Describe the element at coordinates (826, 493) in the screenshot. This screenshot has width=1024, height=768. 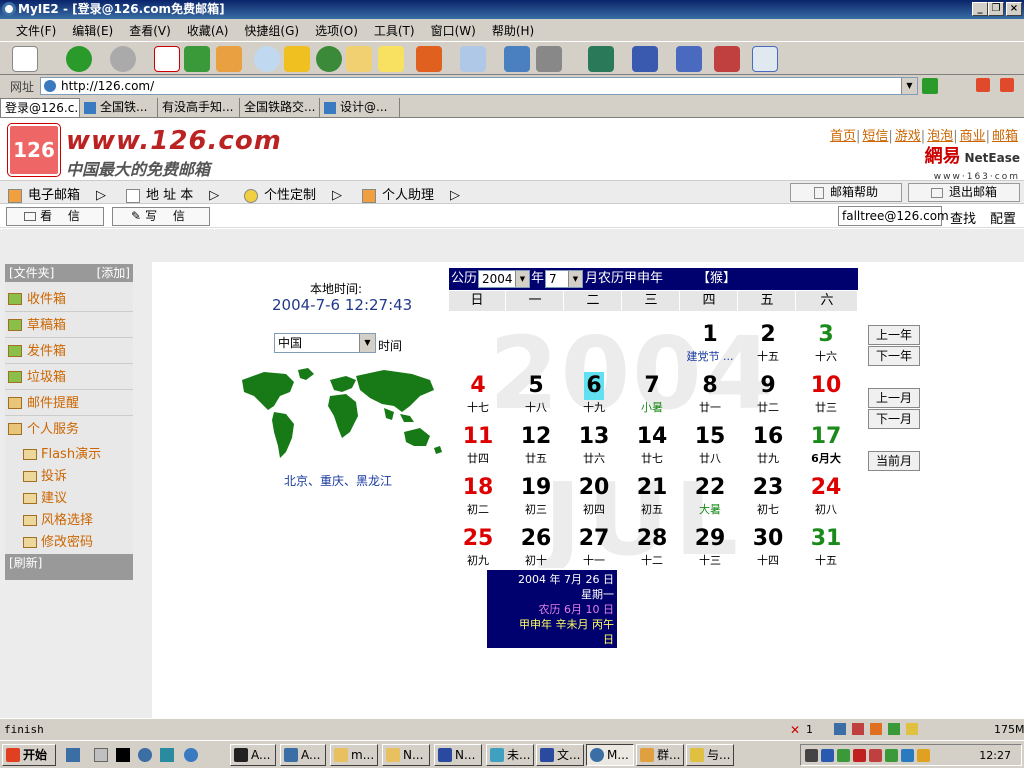
I see `calendar-day-24: 24 初八` at that location.